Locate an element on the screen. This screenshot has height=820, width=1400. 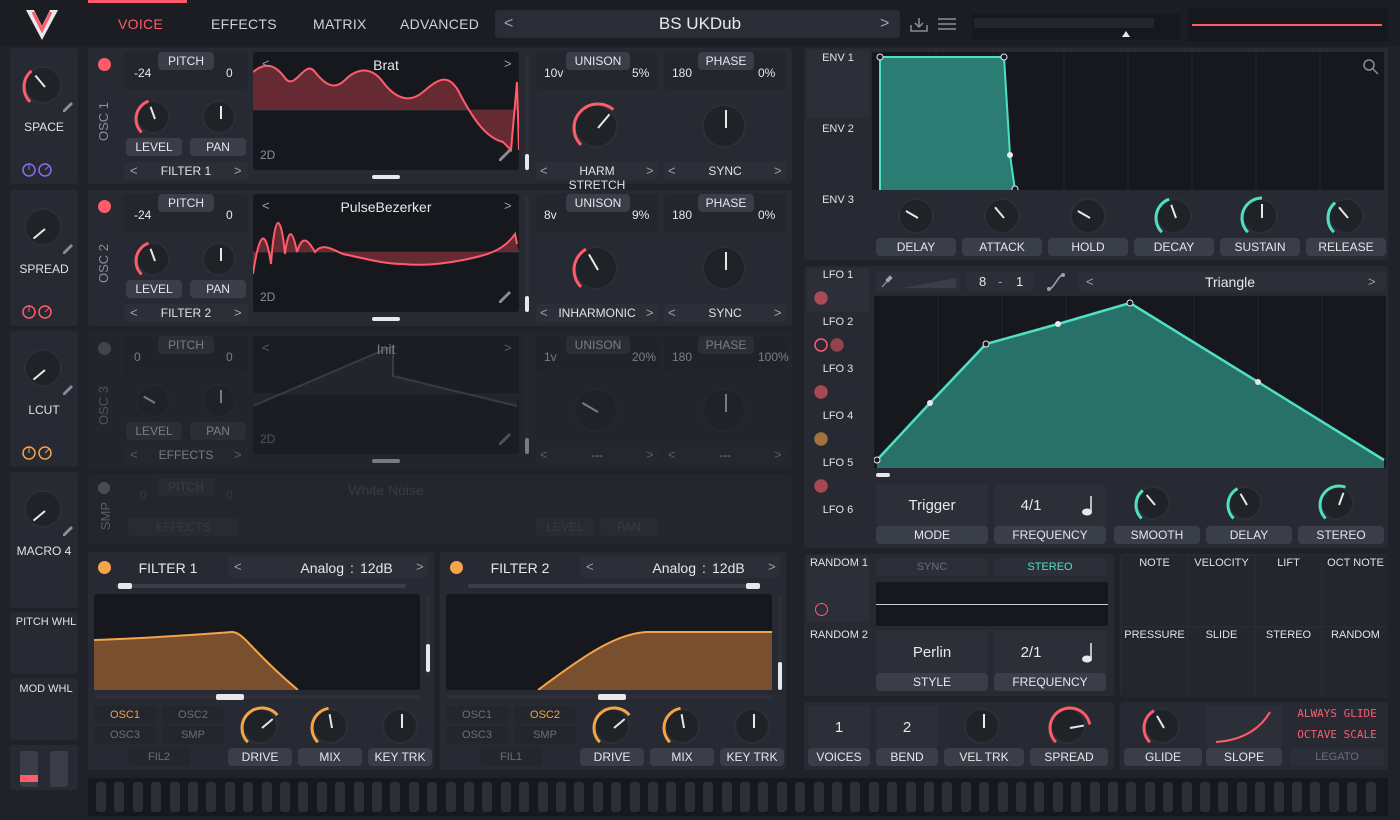
osc-1-spectral-knob is located at coordinates (595, 125).